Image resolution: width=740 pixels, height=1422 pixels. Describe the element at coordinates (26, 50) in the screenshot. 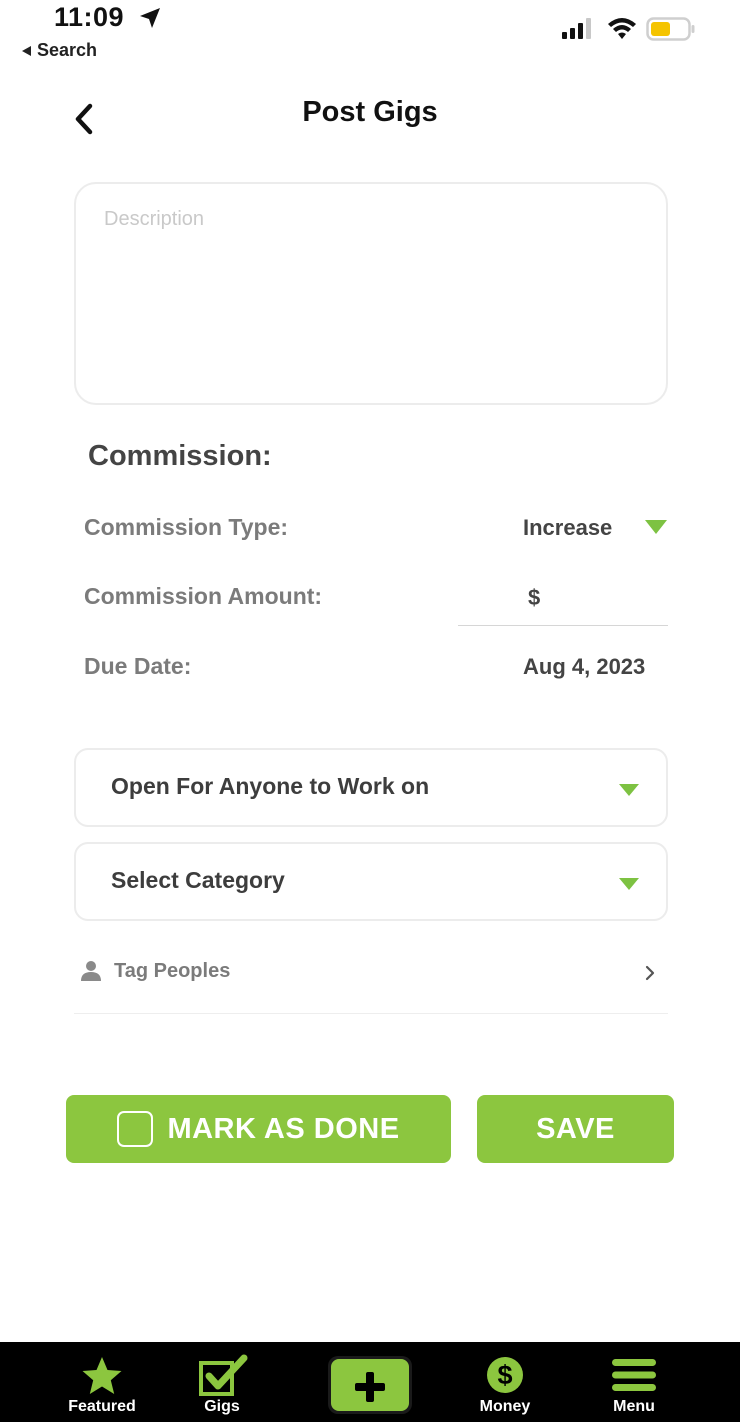

I see `back-triangle-icon` at that location.